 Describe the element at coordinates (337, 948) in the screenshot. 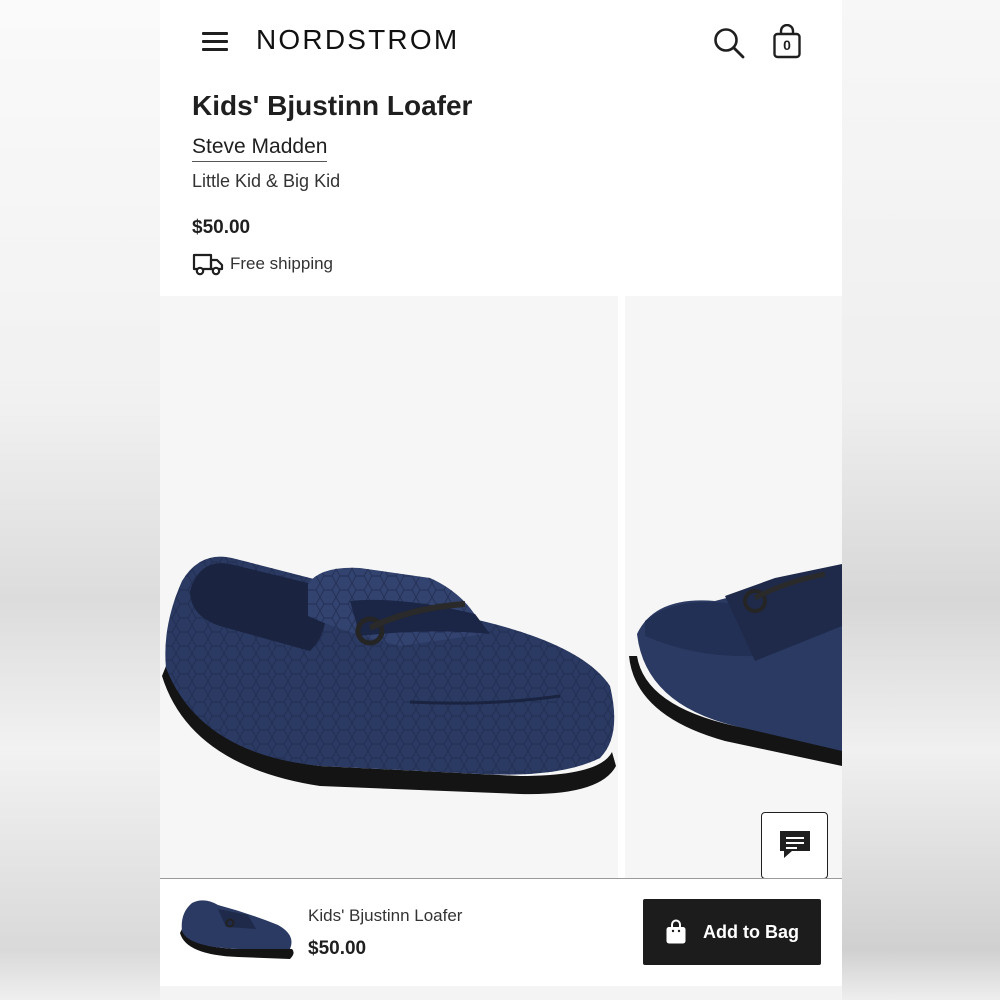

I see `sticky-product-price: $50.00` at that location.